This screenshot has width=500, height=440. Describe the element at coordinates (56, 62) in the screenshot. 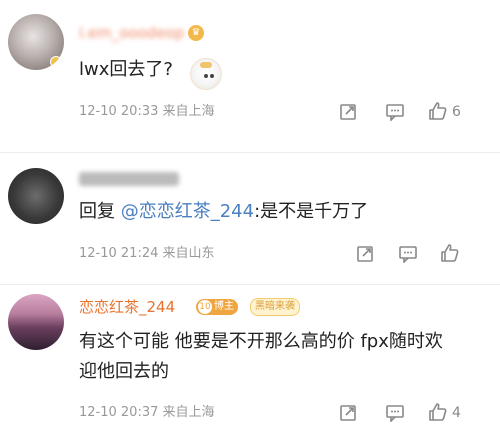

I see `avatar-badge-icon` at that location.